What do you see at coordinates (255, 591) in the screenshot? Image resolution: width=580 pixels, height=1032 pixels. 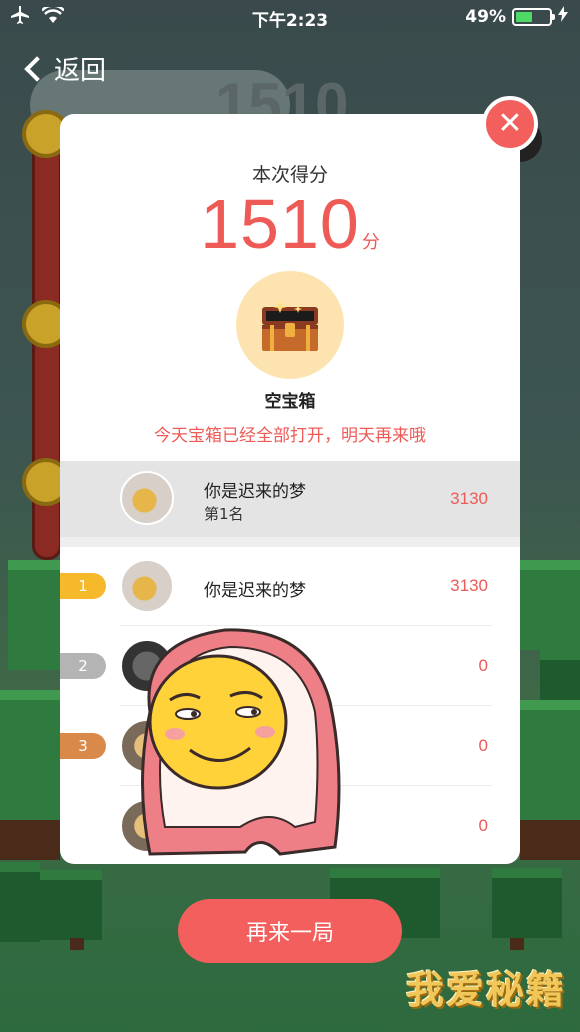 I see `player-name: 你是迟来的梦` at bounding box center [255, 591].